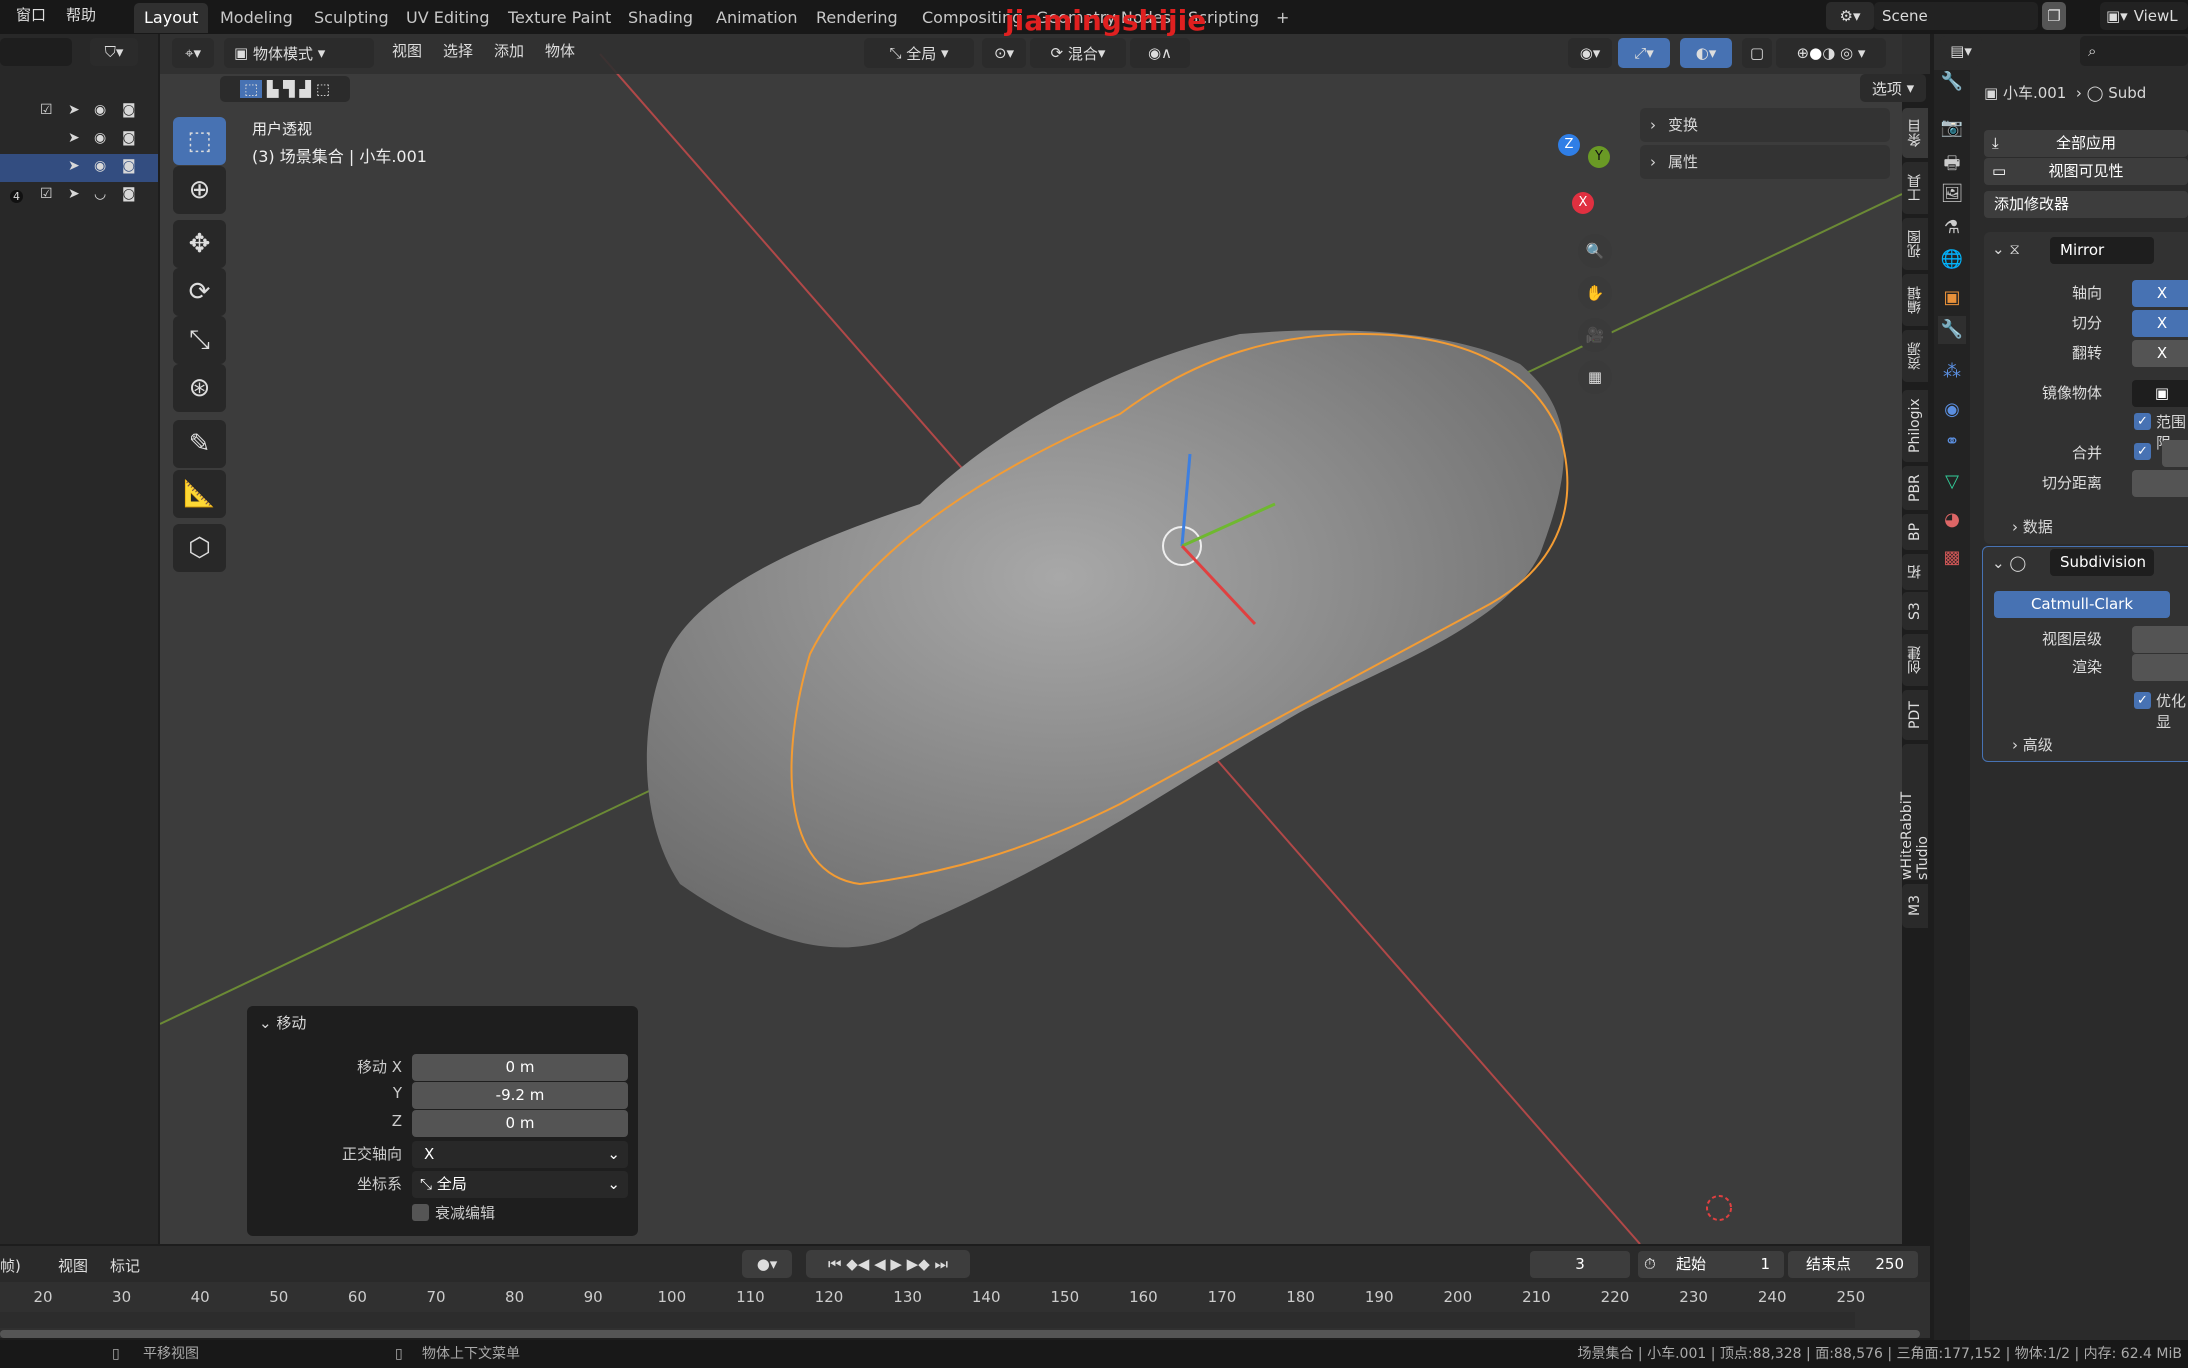 Image resolution: width=2188 pixels, height=1368 pixels. What do you see at coordinates (2086, 171) in the screenshot?
I see `viewport-visibility-button: ▭ 视图可见性` at bounding box center [2086, 171].